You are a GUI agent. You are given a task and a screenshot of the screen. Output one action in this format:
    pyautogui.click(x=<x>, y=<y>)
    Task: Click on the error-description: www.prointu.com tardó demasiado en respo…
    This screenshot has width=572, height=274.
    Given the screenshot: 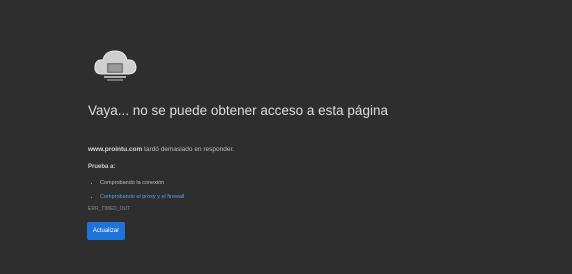 What is the action you would take?
    pyautogui.click(x=161, y=149)
    